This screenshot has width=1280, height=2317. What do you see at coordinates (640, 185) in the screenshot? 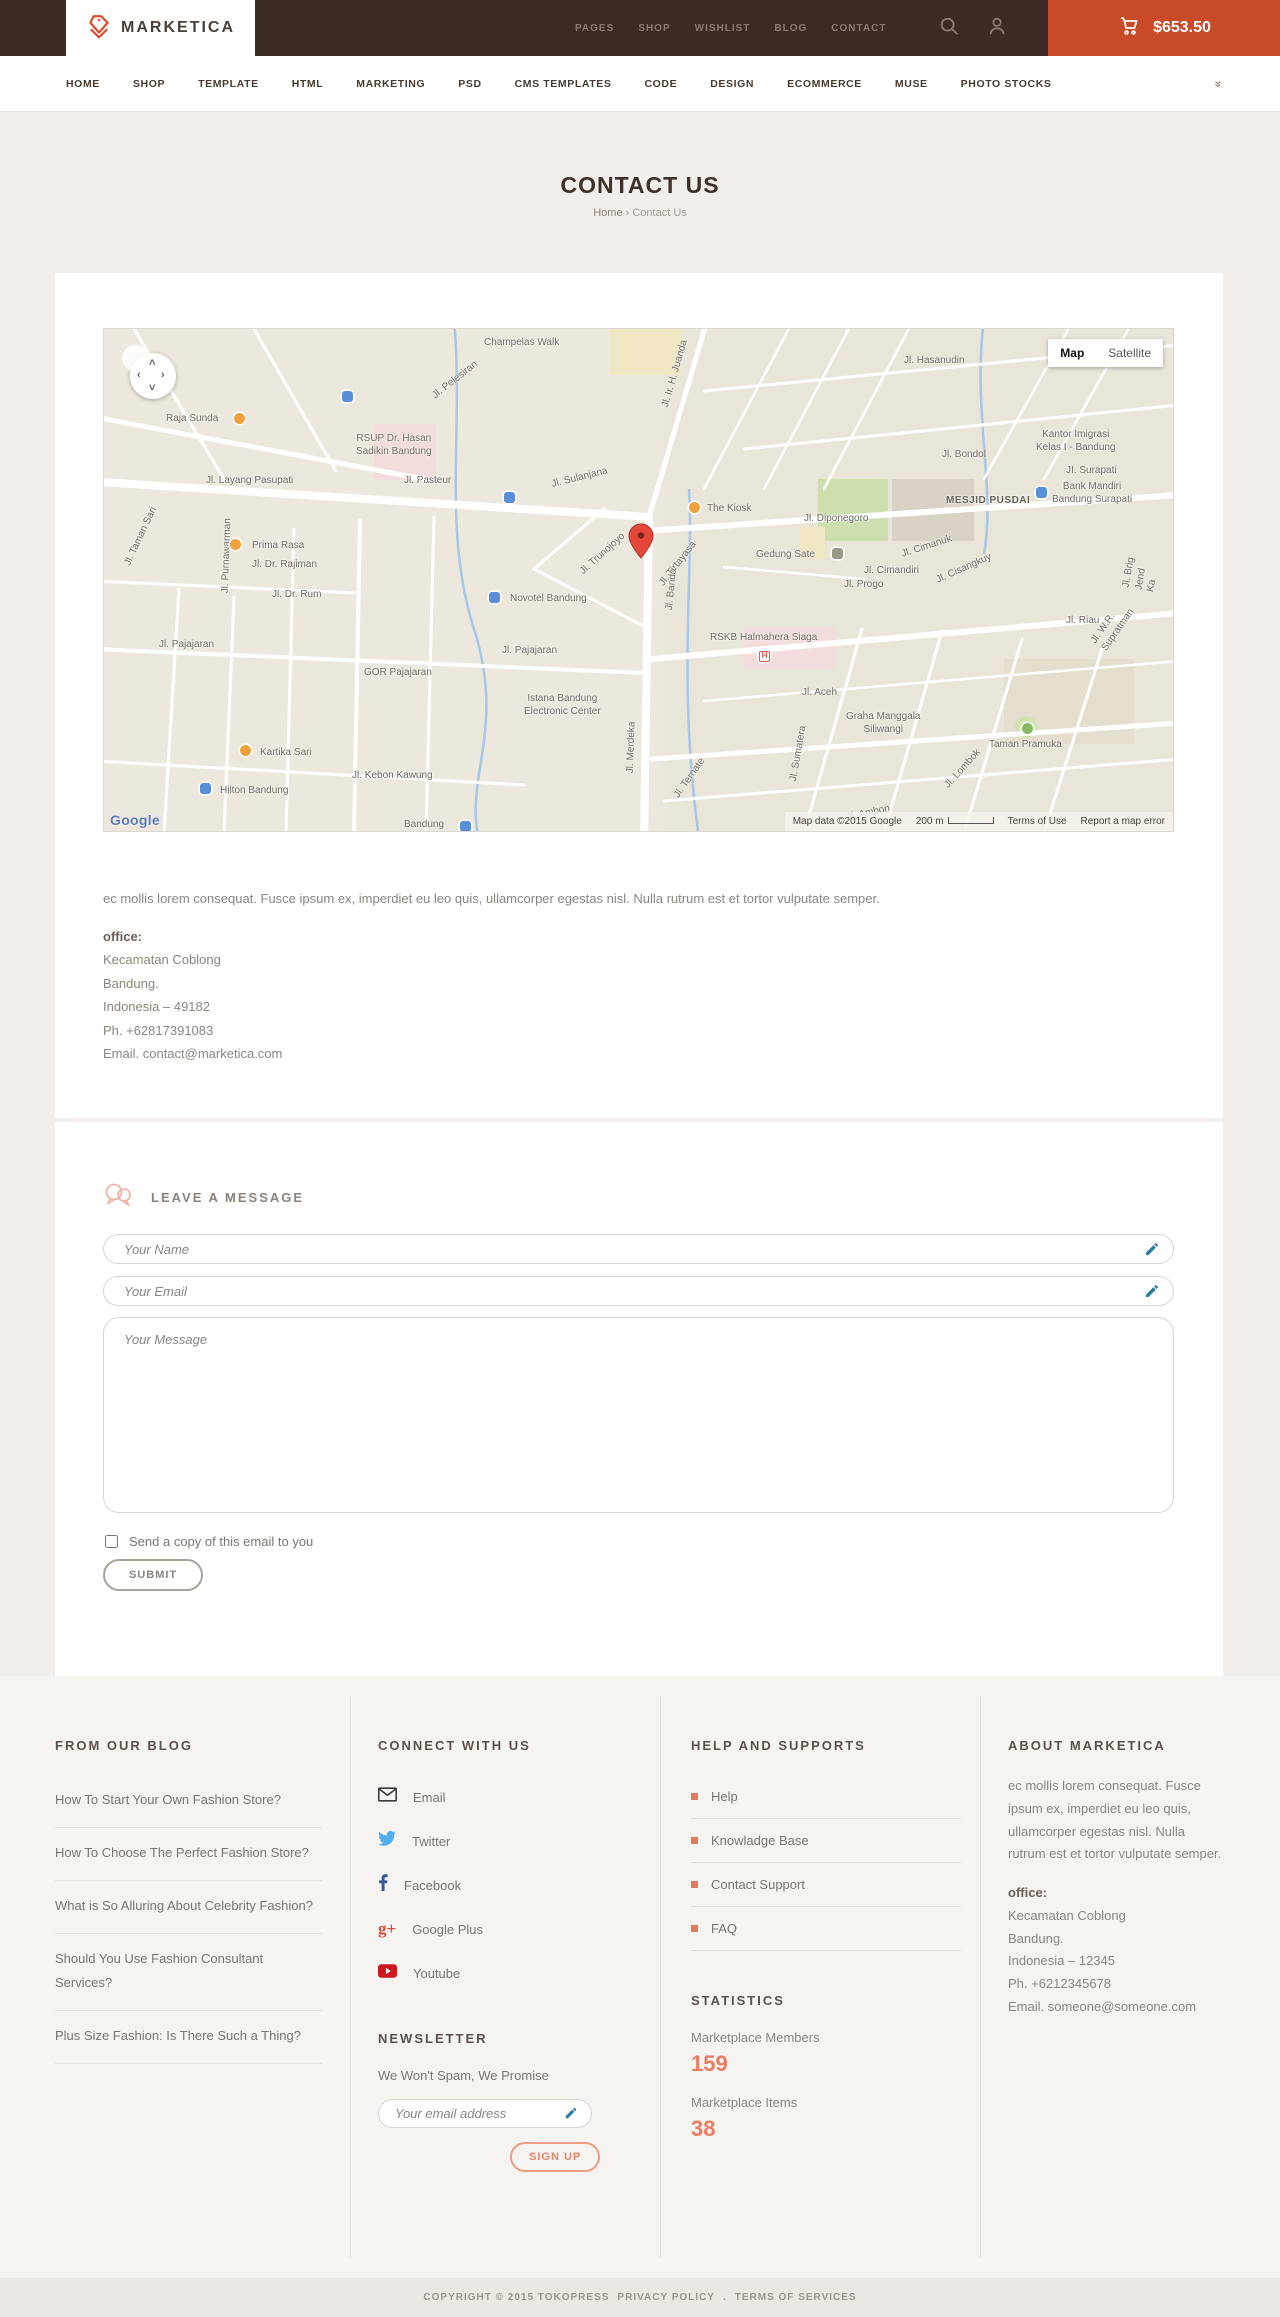
I see `page-title: CONTACT US` at bounding box center [640, 185].